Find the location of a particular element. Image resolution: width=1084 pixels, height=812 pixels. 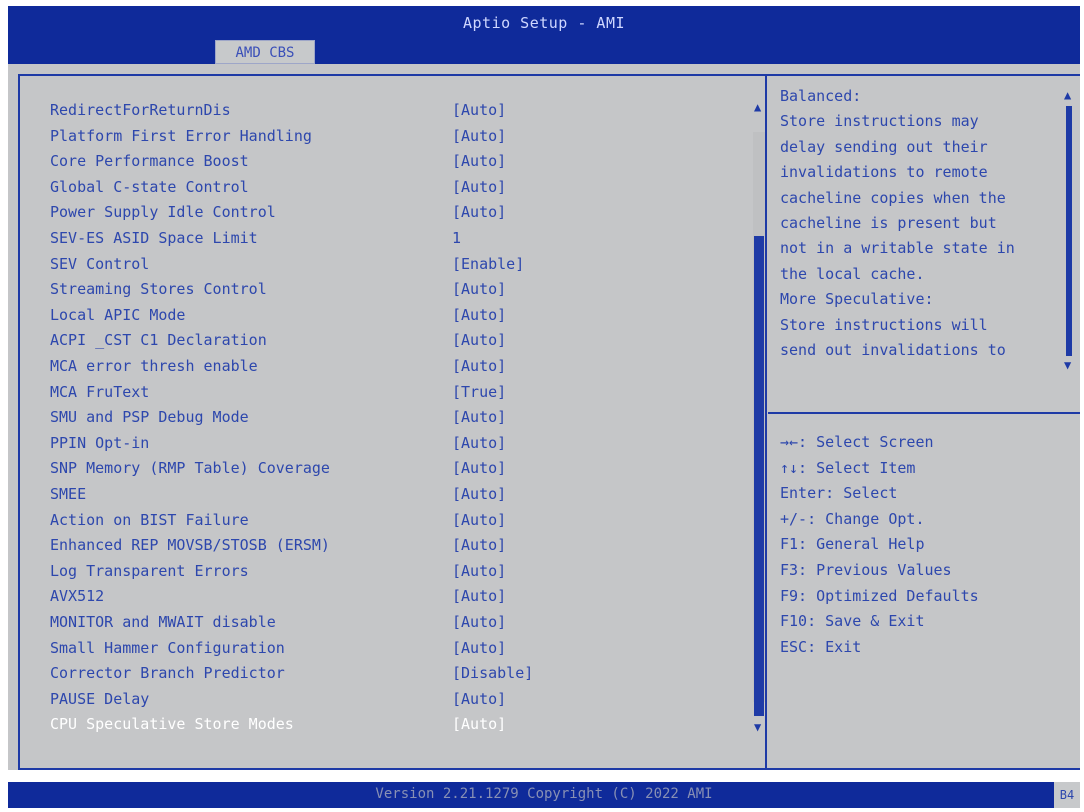

setting-row: SMEE [Auto] is located at coordinates (400, 494).